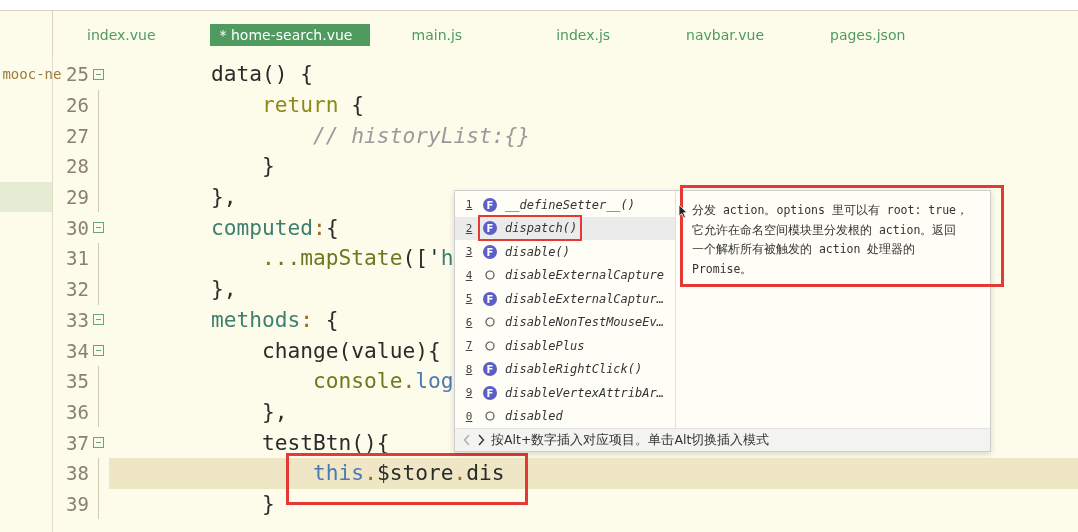  I want to click on line-number: 31, so click(77, 258).